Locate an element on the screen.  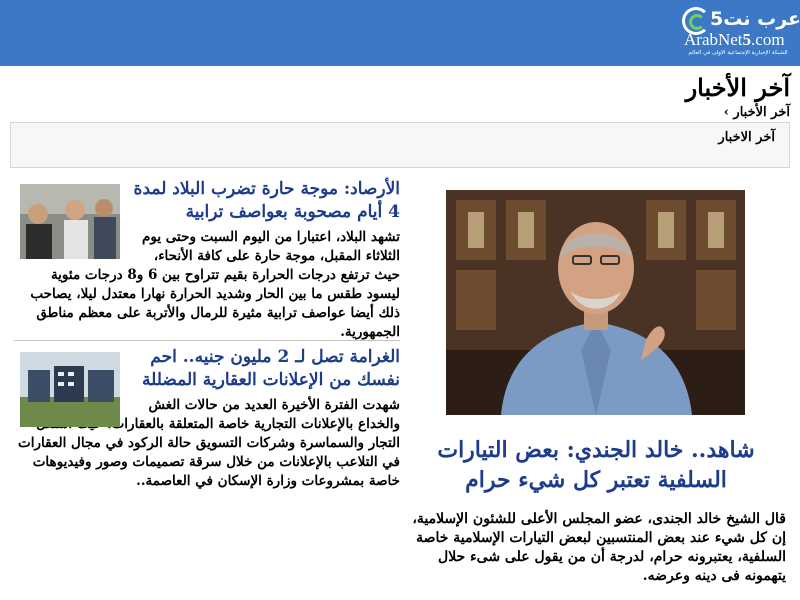
logo-signal-inner-icon is located at coordinates (697, 22).